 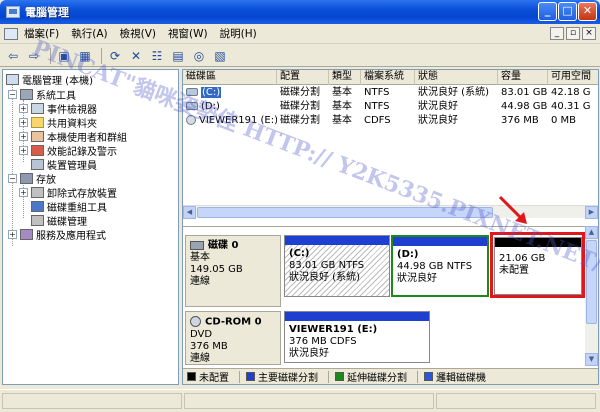 What do you see at coordinates (230, 77) in the screenshot?
I see `column-header-volume: 磁碟區` at bounding box center [230, 77].